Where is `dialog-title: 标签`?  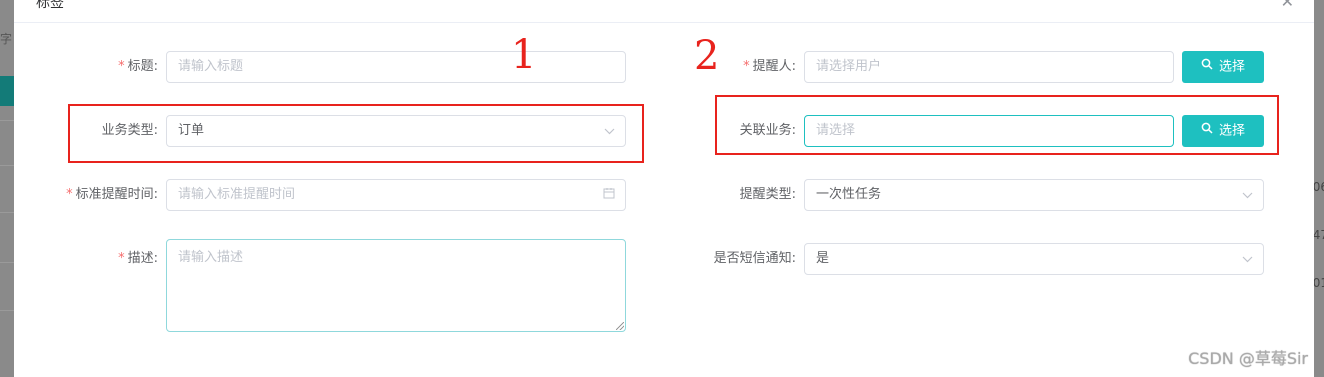
dialog-title: 标签 is located at coordinates (50, 5).